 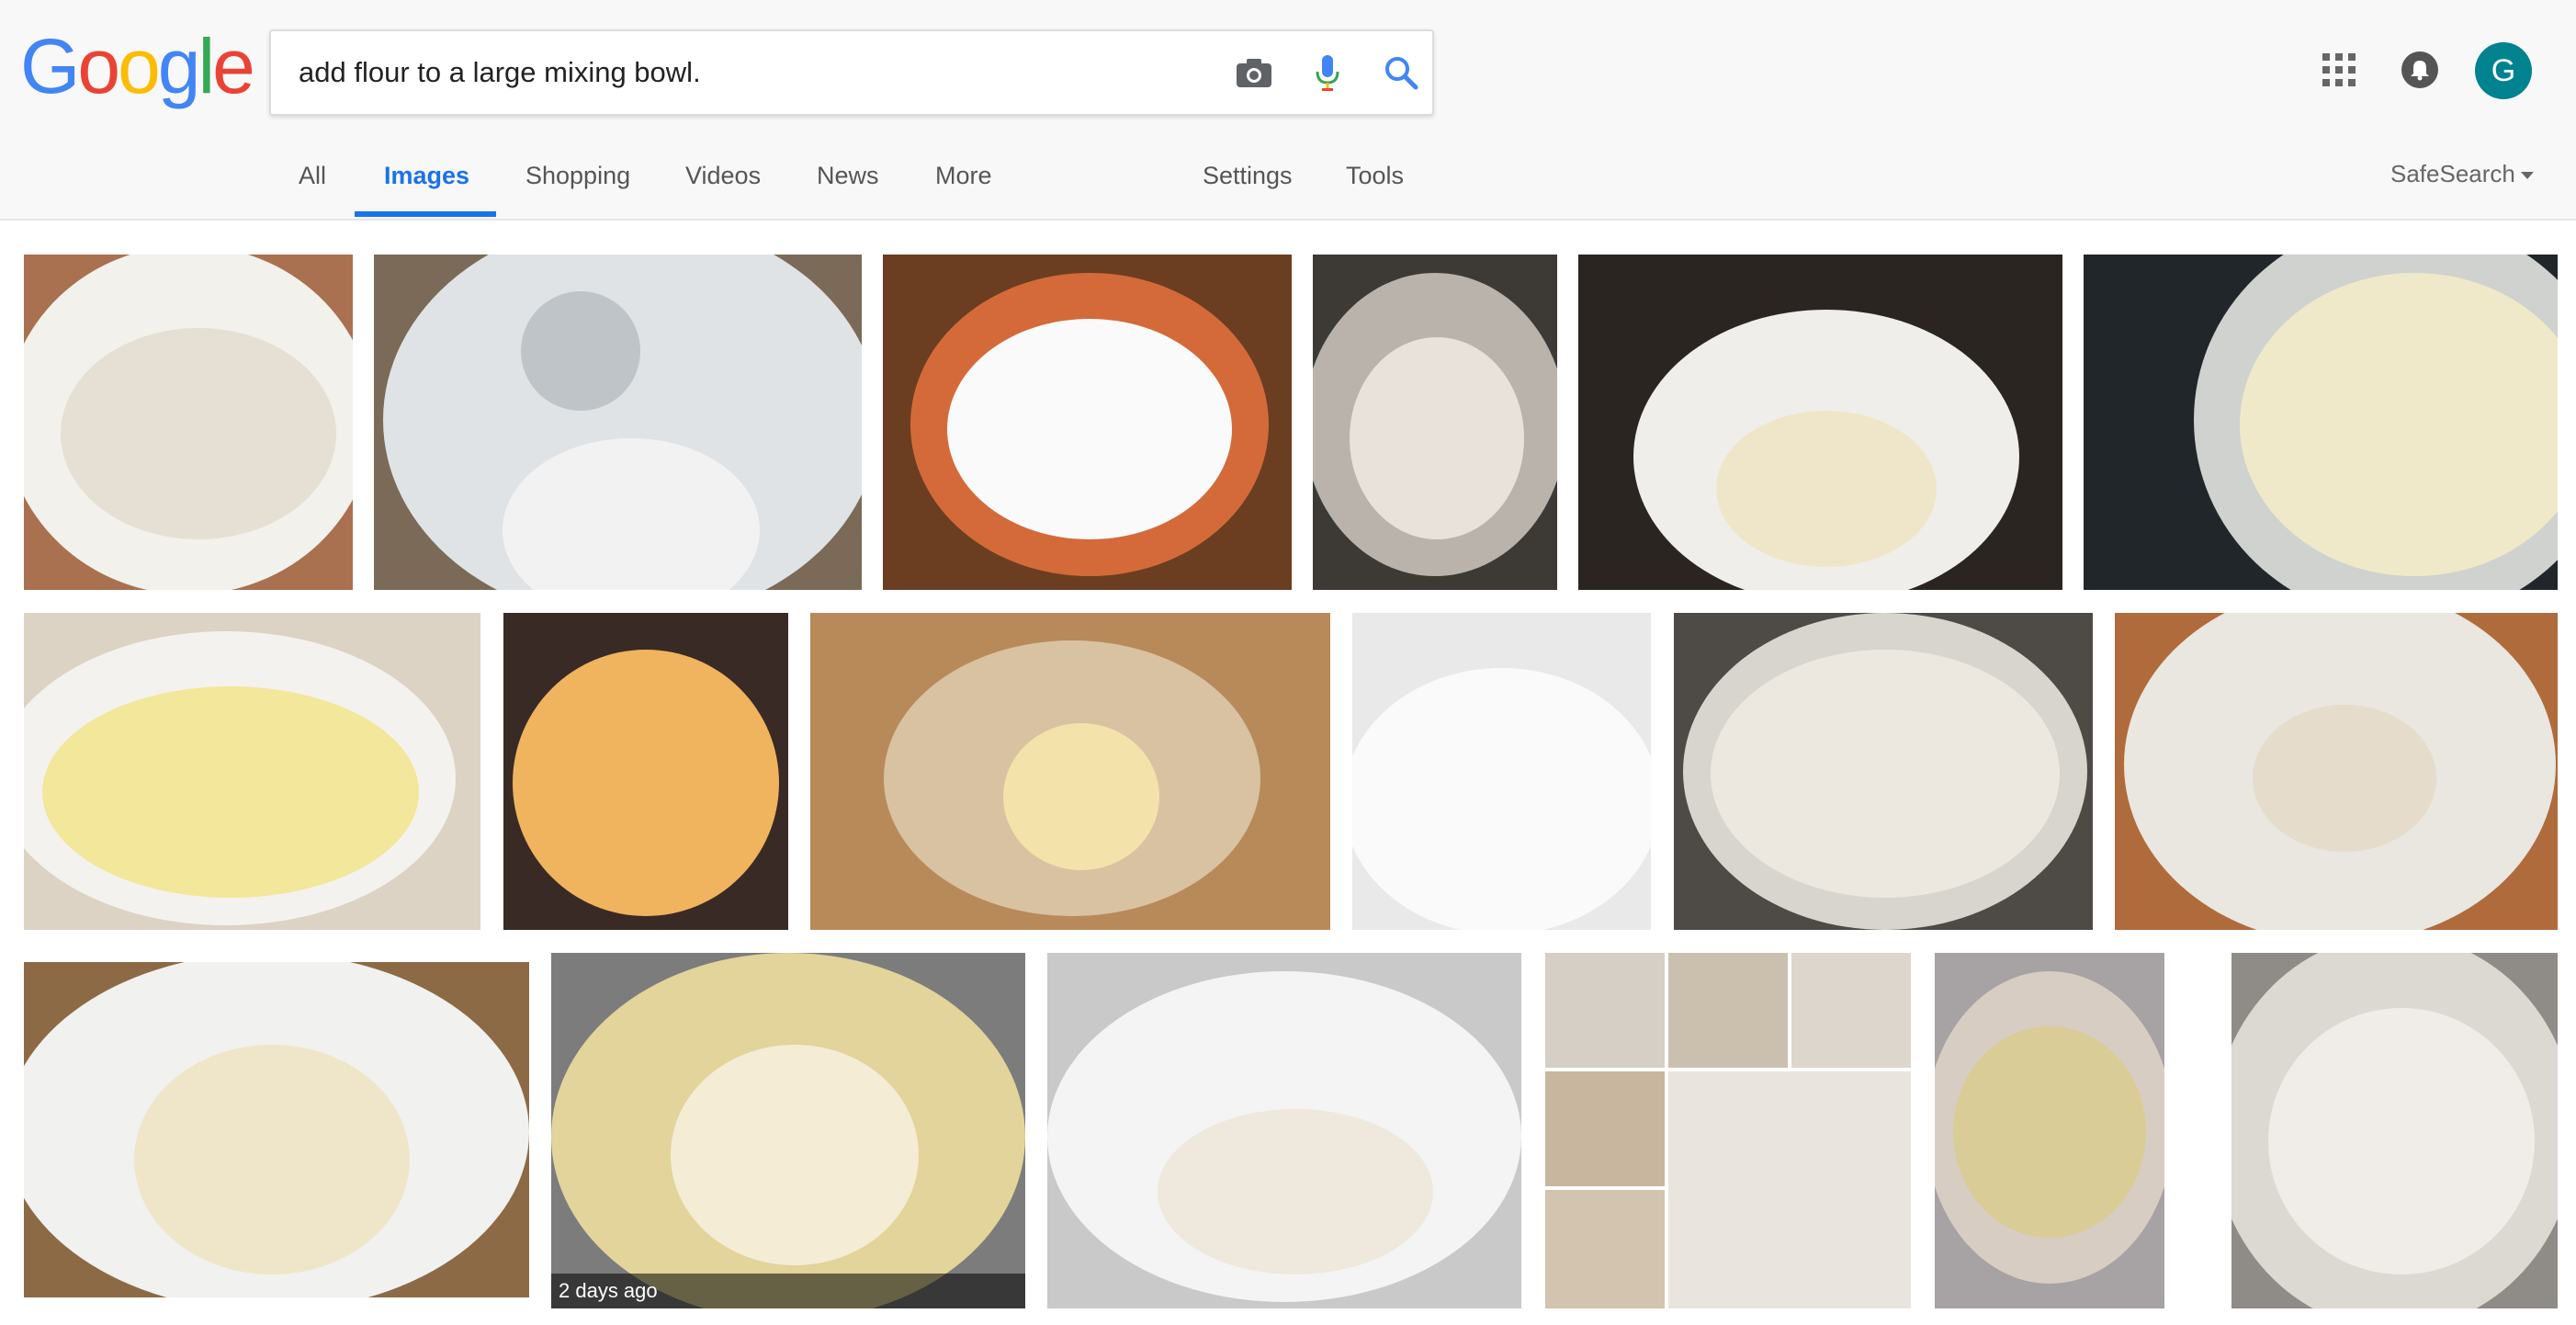 What do you see at coordinates (1375, 176) in the screenshot?
I see `tab-tools: Tools` at bounding box center [1375, 176].